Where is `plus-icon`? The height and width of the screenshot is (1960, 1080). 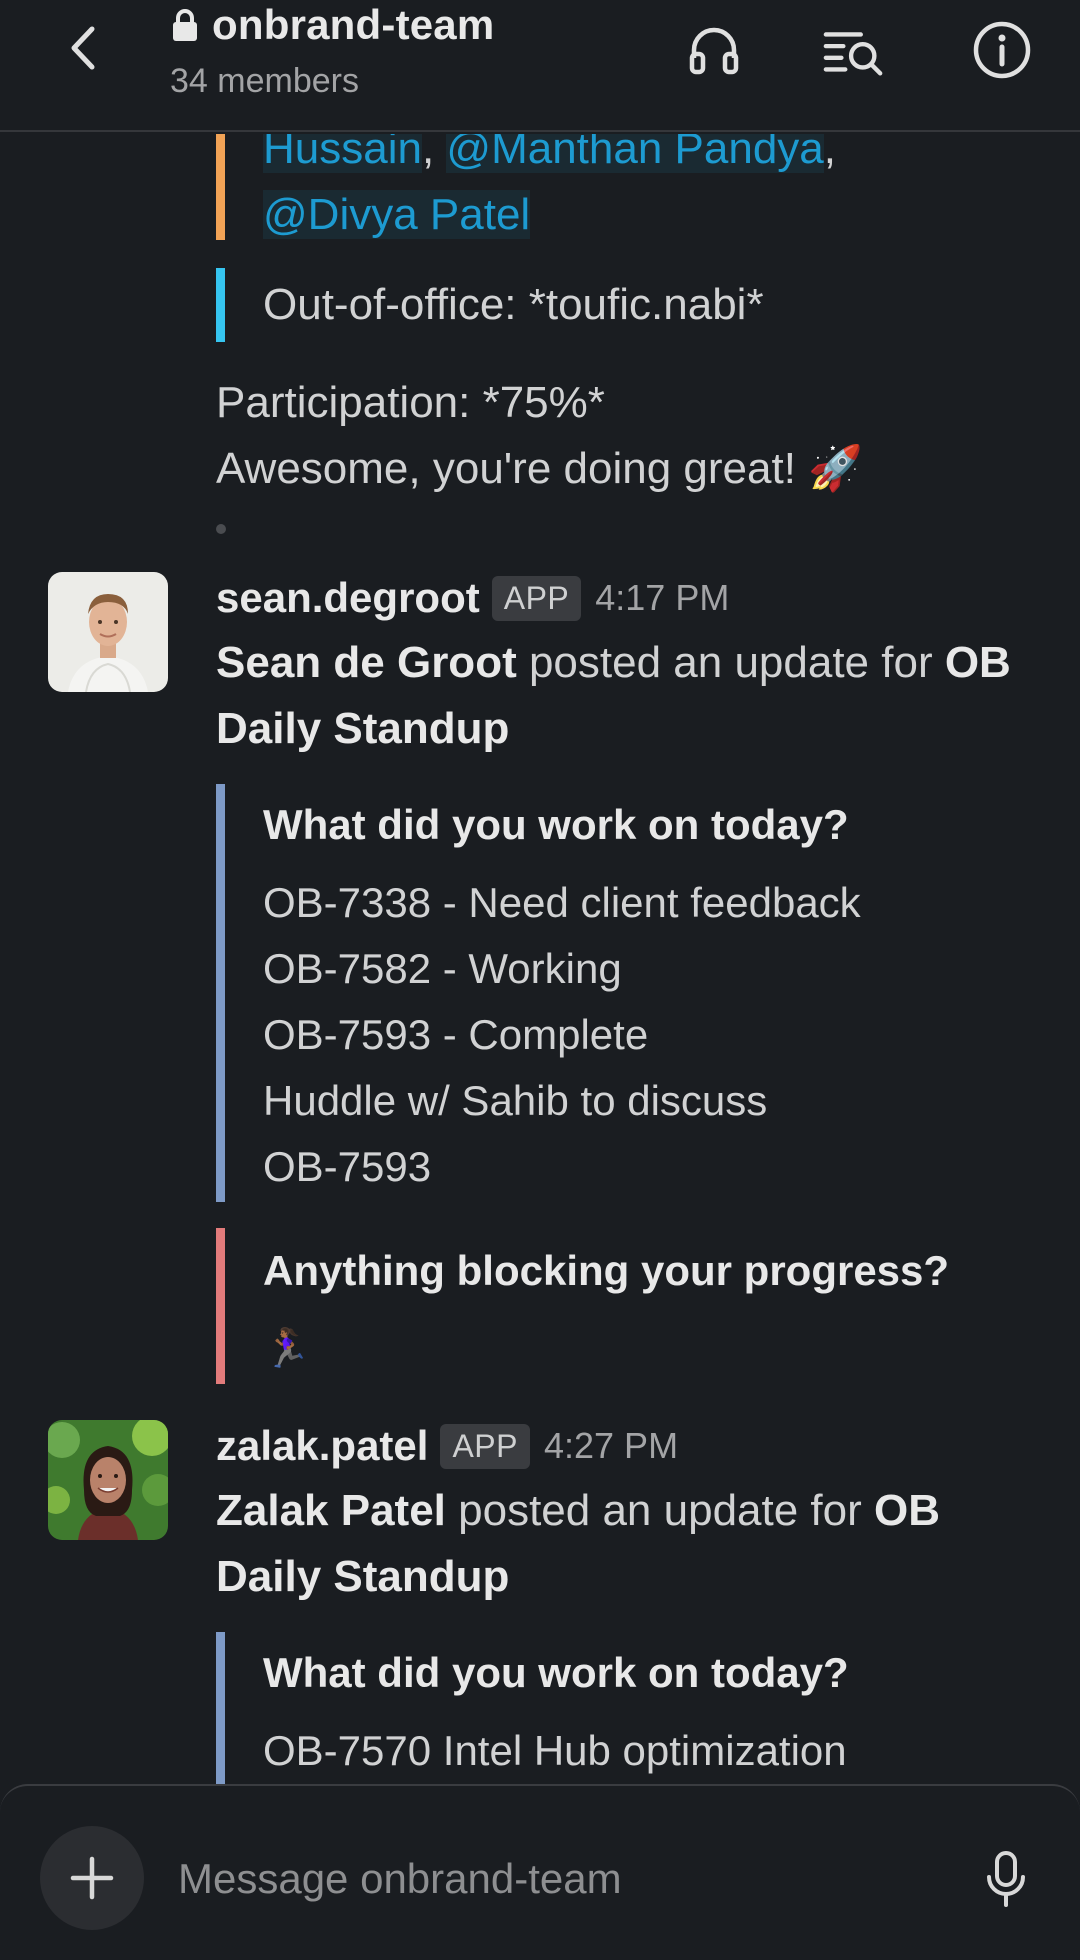
plus-icon is located at coordinates (92, 1878).